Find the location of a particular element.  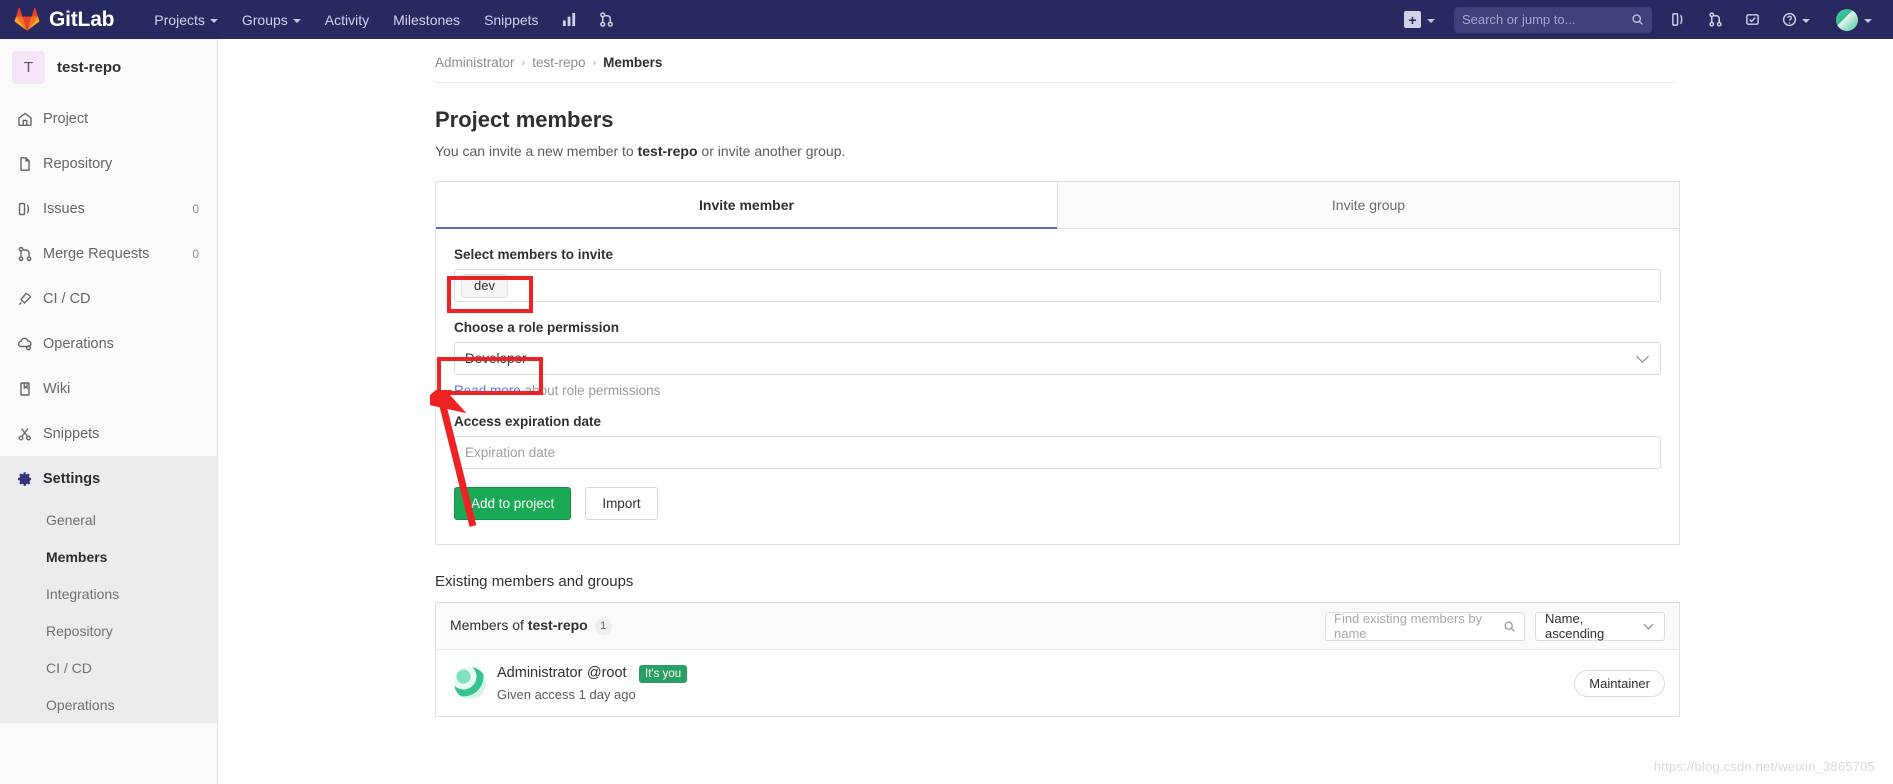

nav-item-milestones: Milestones is located at coordinates (426, 19).